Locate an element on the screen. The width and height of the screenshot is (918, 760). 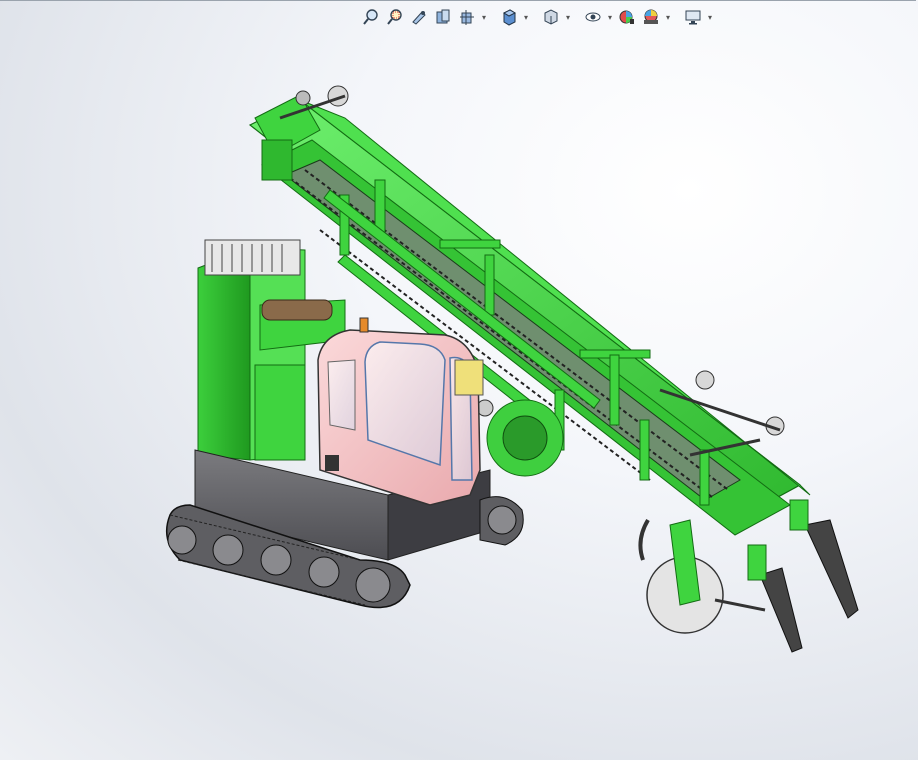
hide-show-items-dropdown: ▾ is located at coordinates (610, 17).